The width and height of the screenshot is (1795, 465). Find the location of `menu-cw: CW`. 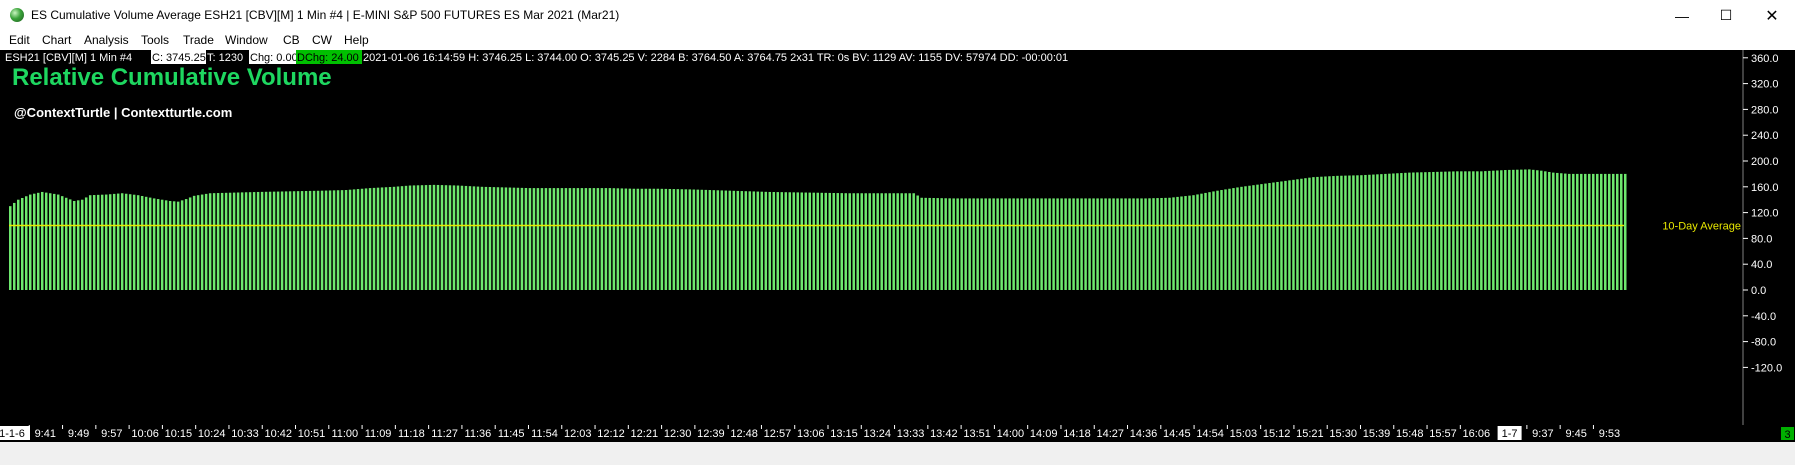

menu-cw: CW is located at coordinates (322, 40).